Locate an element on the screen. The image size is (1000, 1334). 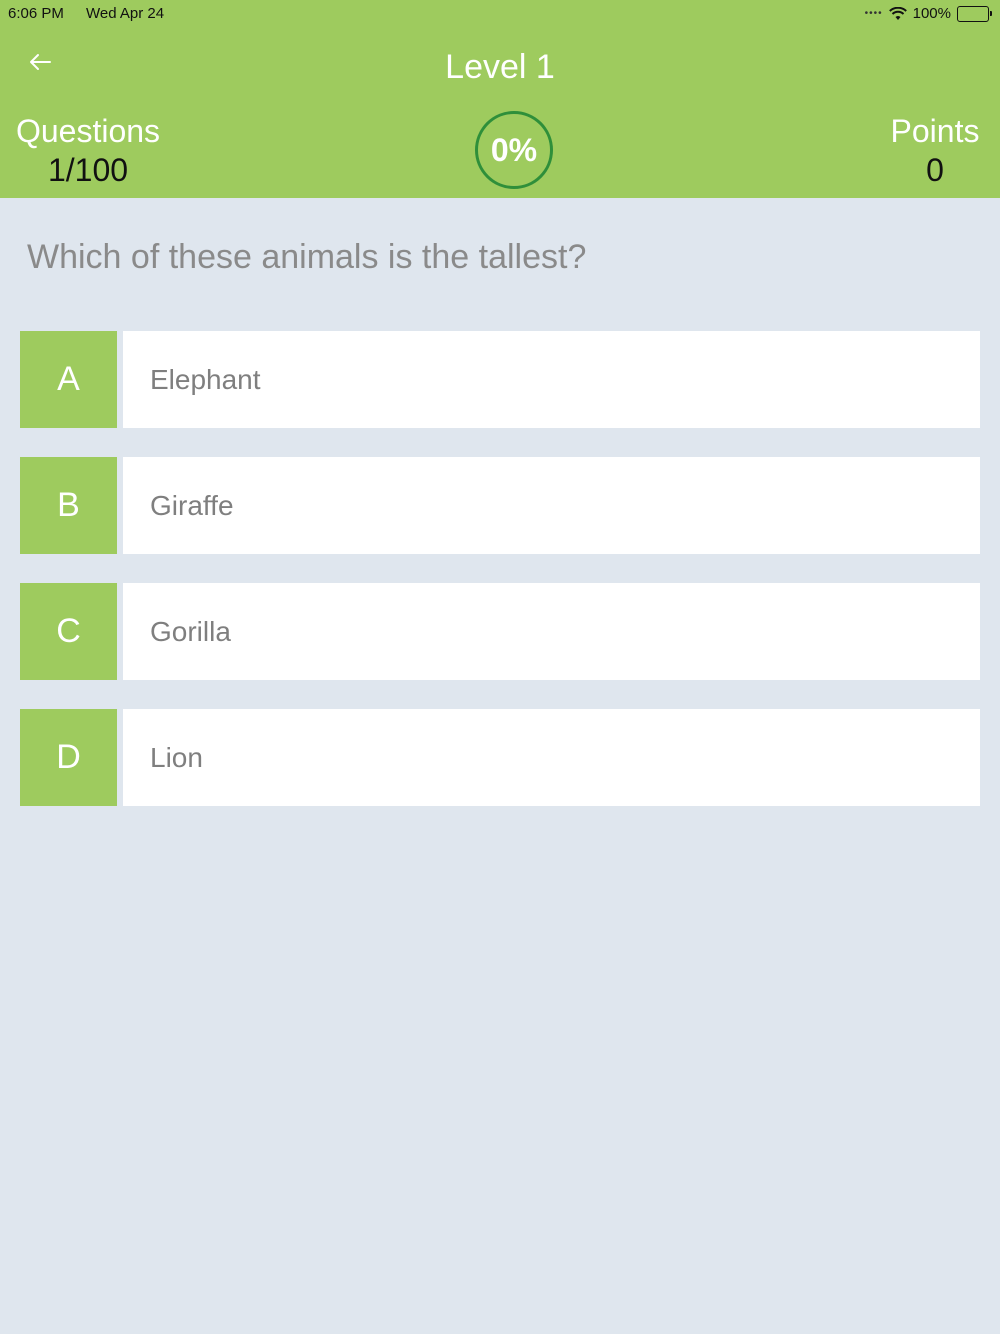
questions-value: 1/100 is located at coordinates (88, 170).